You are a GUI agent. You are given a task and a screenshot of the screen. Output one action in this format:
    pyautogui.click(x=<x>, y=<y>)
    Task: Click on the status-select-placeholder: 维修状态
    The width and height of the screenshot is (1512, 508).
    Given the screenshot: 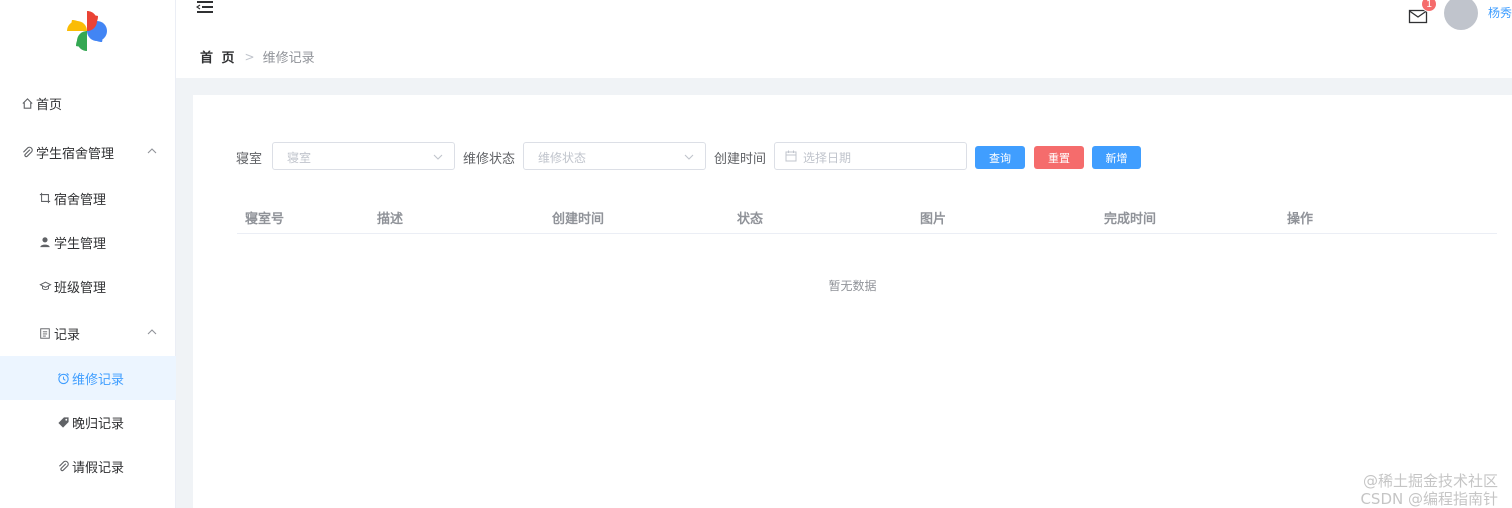 What is the action you would take?
    pyautogui.click(x=562, y=158)
    